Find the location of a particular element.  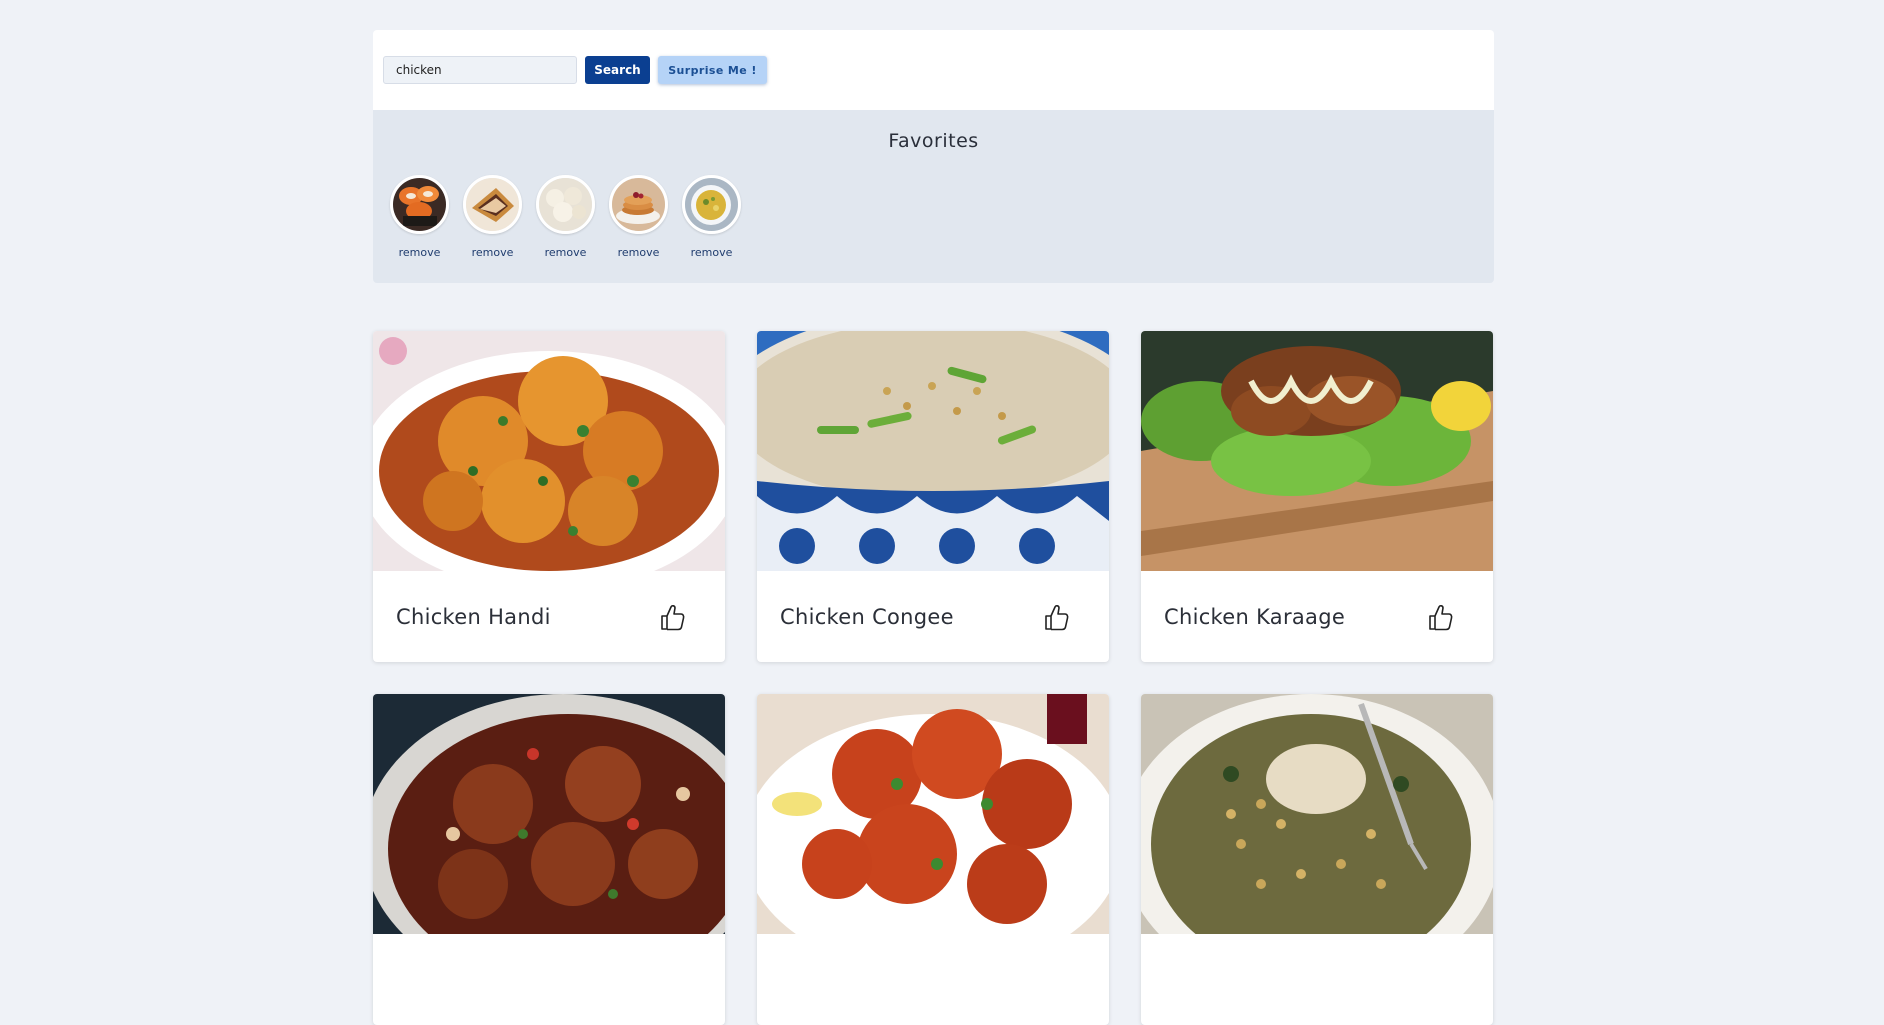

favorite-sushi-thumbnail is located at coordinates (419, 204).